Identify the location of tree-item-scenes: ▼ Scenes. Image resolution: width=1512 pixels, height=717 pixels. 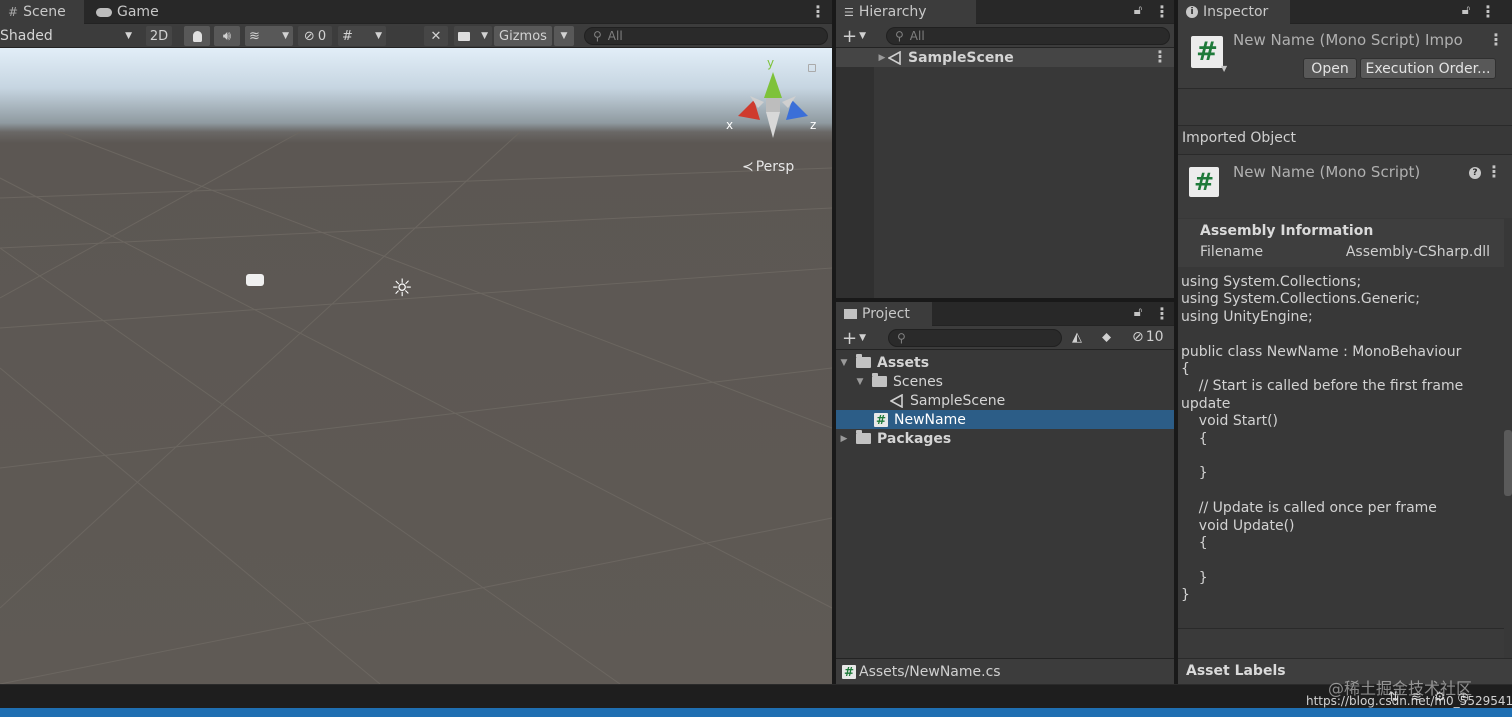
(1005, 381).